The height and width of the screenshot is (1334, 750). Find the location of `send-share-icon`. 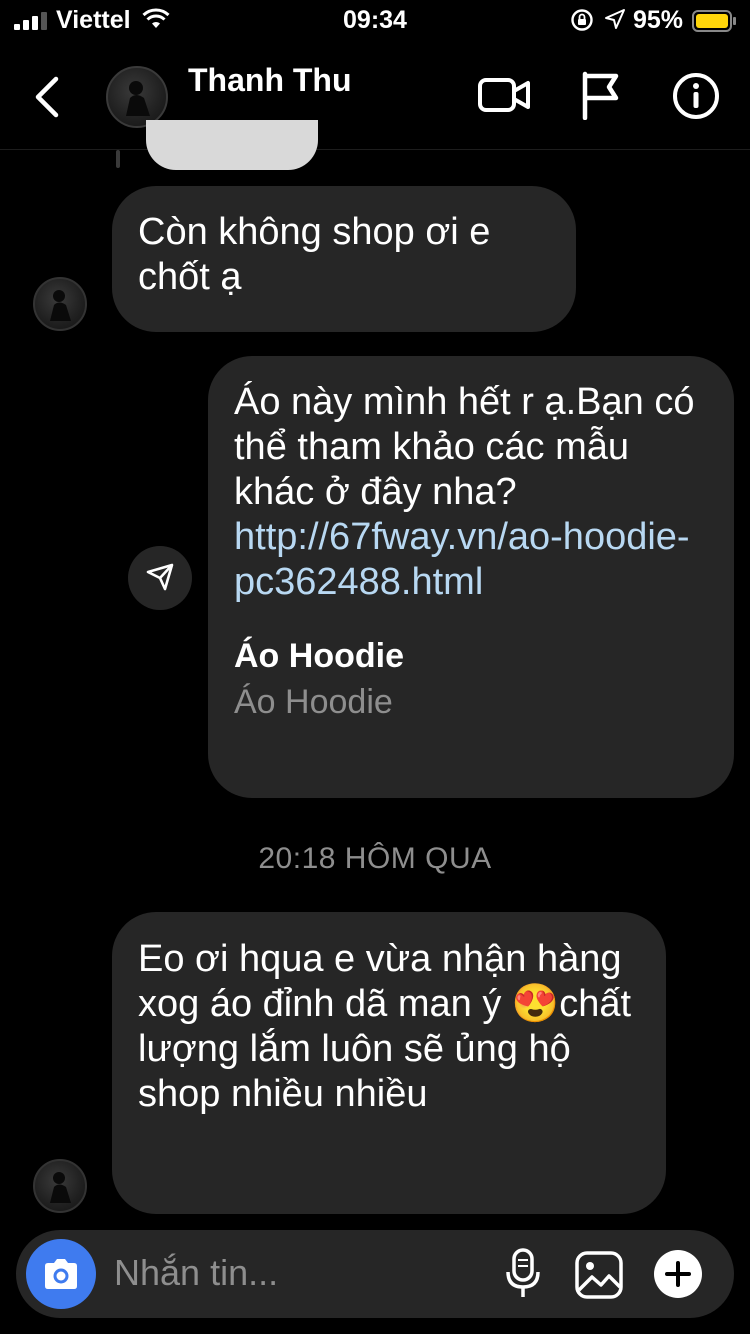

send-share-icon is located at coordinates (160, 577).